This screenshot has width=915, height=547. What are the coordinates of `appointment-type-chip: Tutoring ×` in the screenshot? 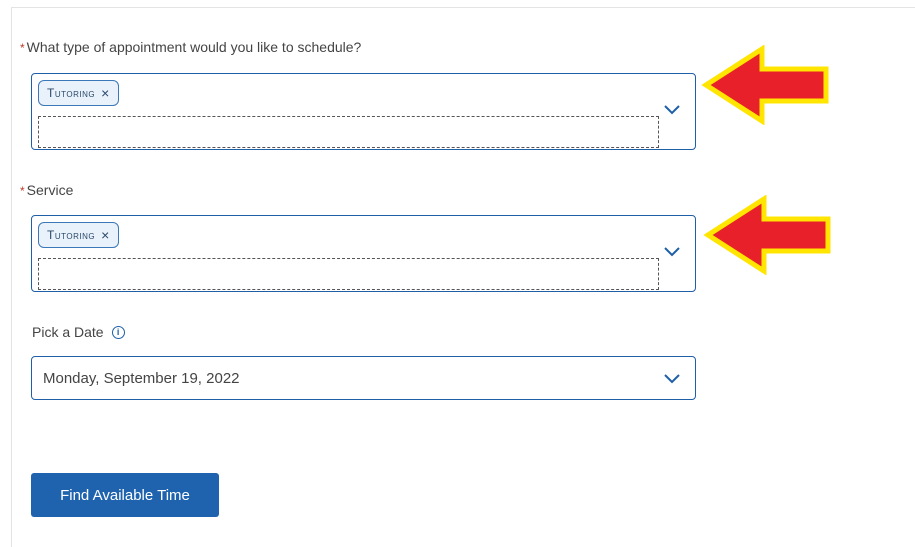 It's located at (78, 93).